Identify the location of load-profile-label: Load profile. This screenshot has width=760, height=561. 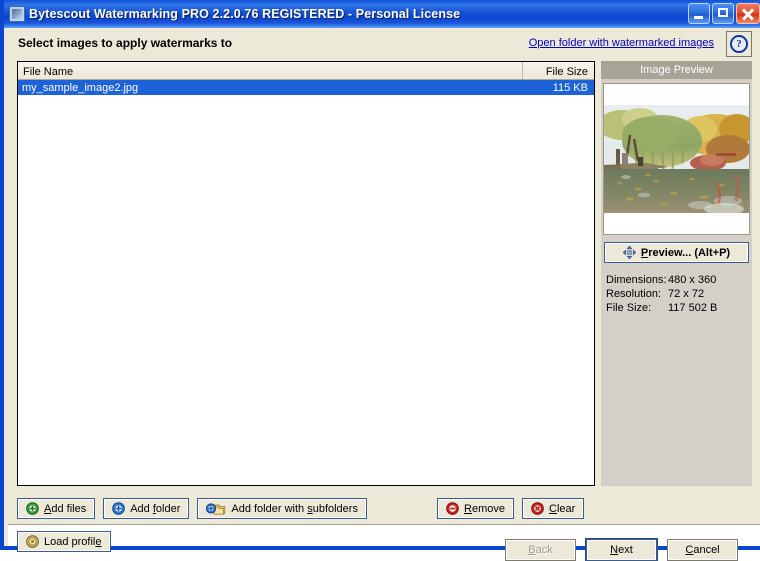
(73, 541).